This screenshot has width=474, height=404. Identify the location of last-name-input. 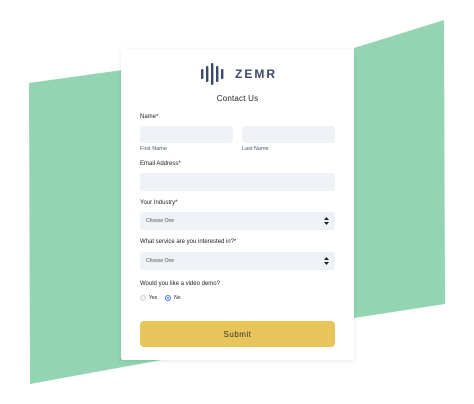
(288, 134).